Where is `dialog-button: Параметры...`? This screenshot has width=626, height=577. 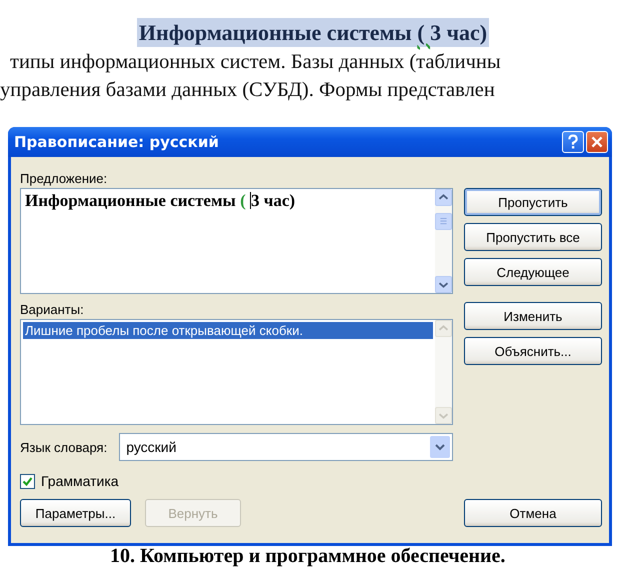
dialog-button: Параметры... is located at coordinates (75, 513).